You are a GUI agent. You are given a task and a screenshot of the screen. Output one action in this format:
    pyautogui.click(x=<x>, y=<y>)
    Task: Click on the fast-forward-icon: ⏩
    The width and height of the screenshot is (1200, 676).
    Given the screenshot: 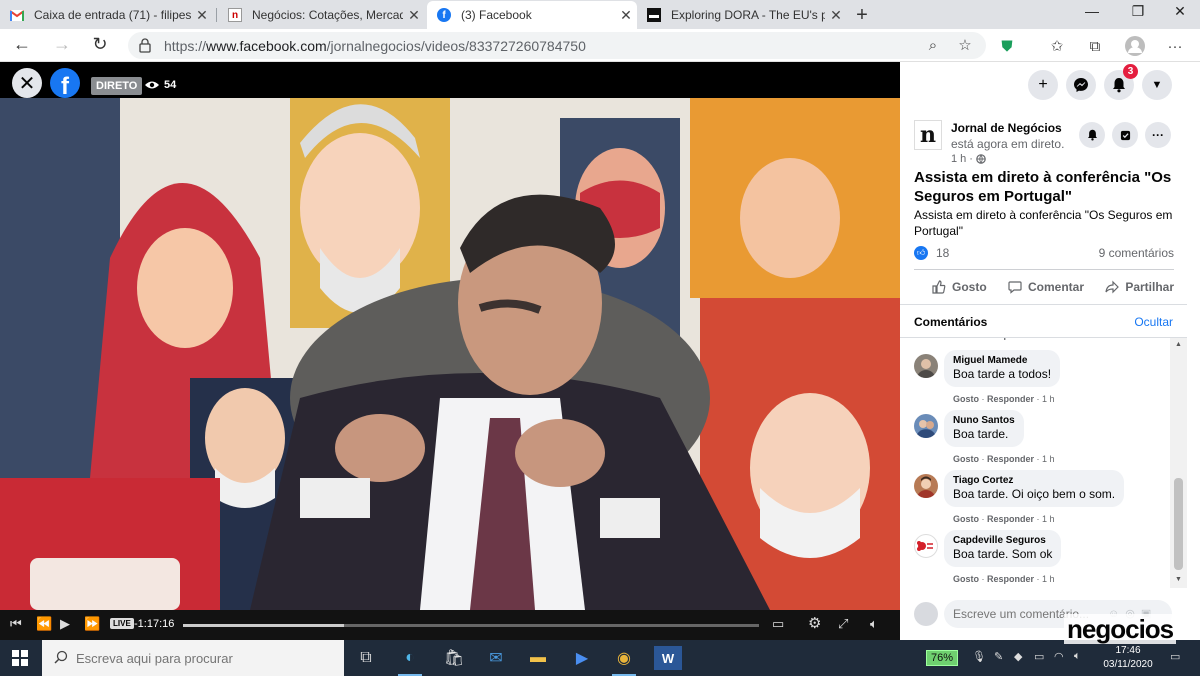 What is the action you would take?
    pyautogui.click(x=92, y=624)
    